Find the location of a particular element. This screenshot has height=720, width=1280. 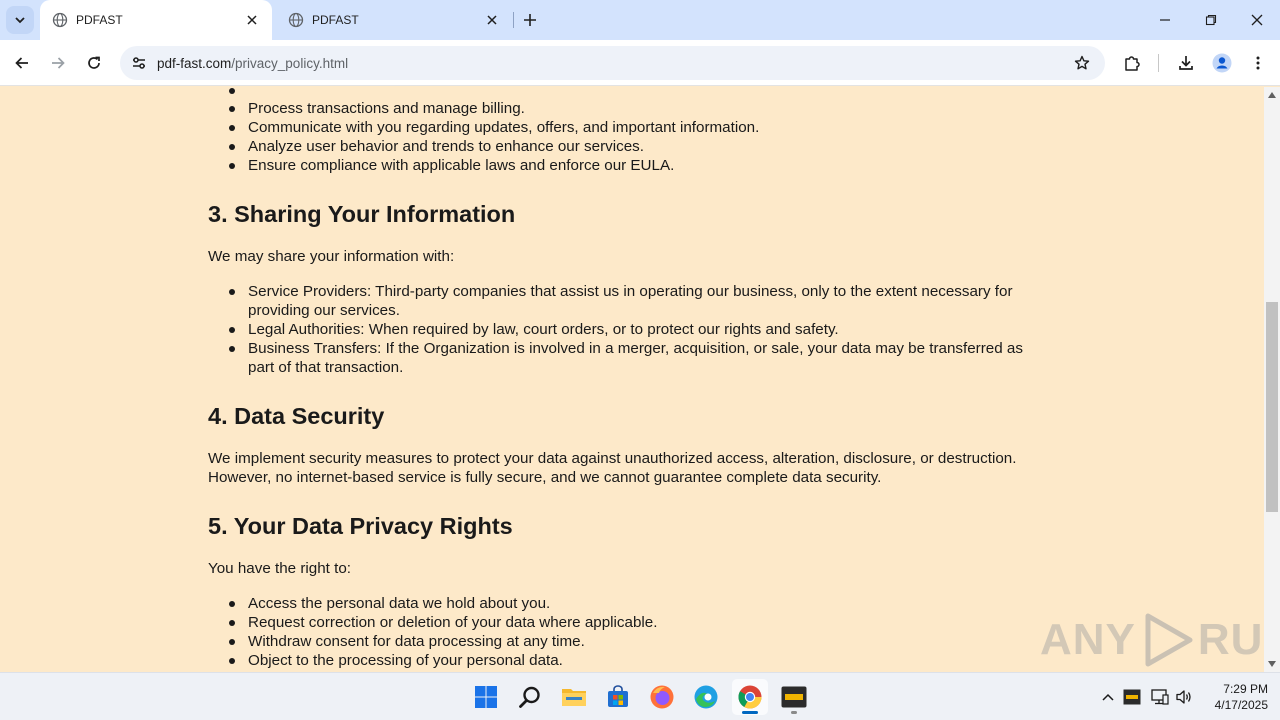

downloads-button is located at coordinates (1186, 63).